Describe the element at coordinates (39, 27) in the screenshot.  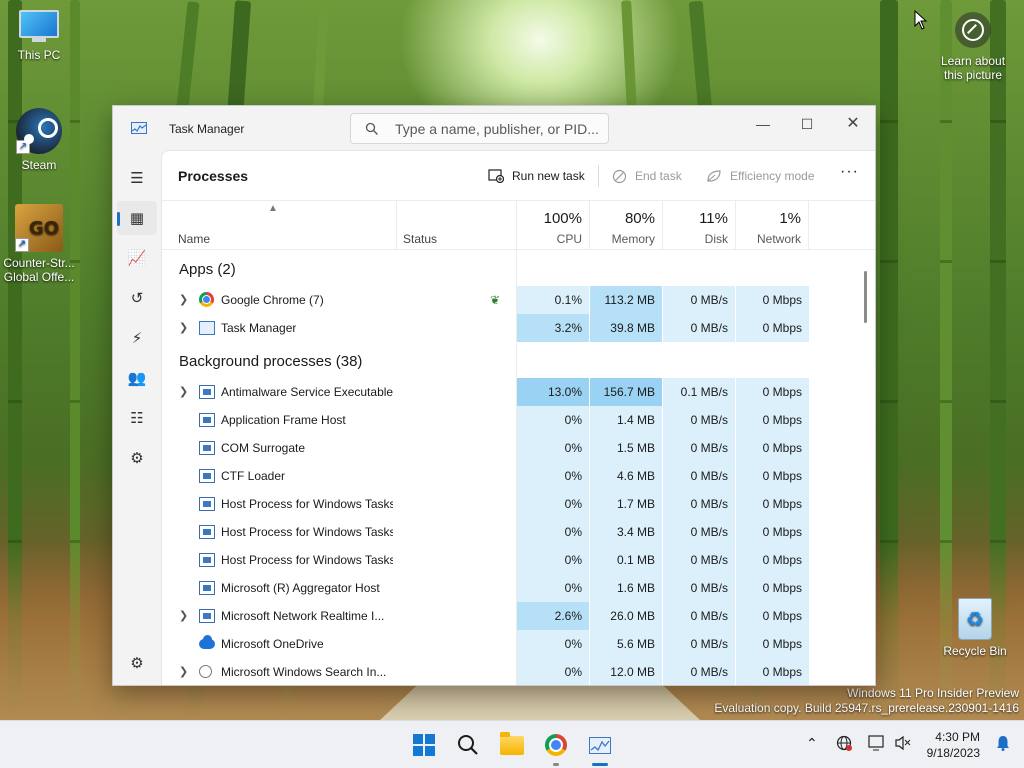
I see `monitor-icon` at that location.